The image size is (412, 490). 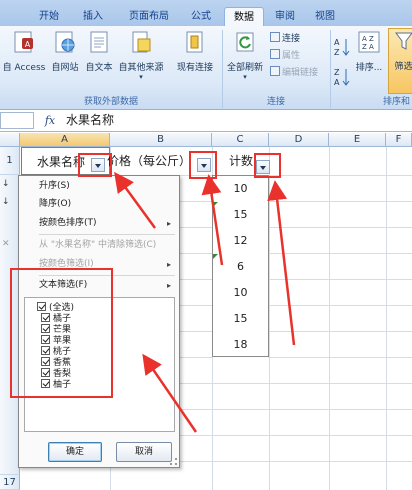 What do you see at coordinates (294, 73) in the screenshot?
I see `edit-links-button: 编辑链接` at bounding box center [294, 73].